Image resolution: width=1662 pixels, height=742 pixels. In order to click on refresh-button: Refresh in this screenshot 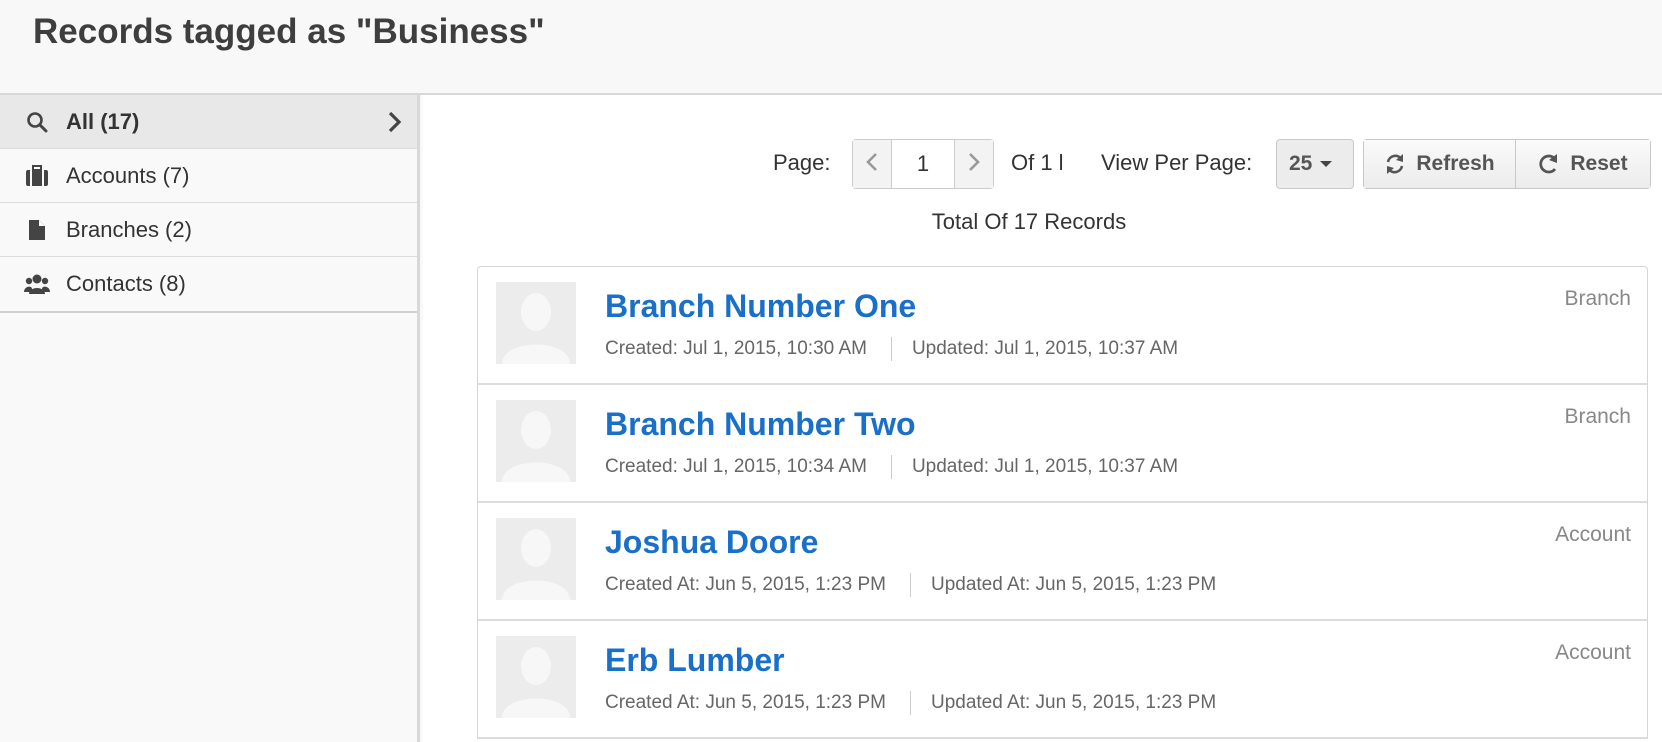, I will do `click(1440, 164)`.